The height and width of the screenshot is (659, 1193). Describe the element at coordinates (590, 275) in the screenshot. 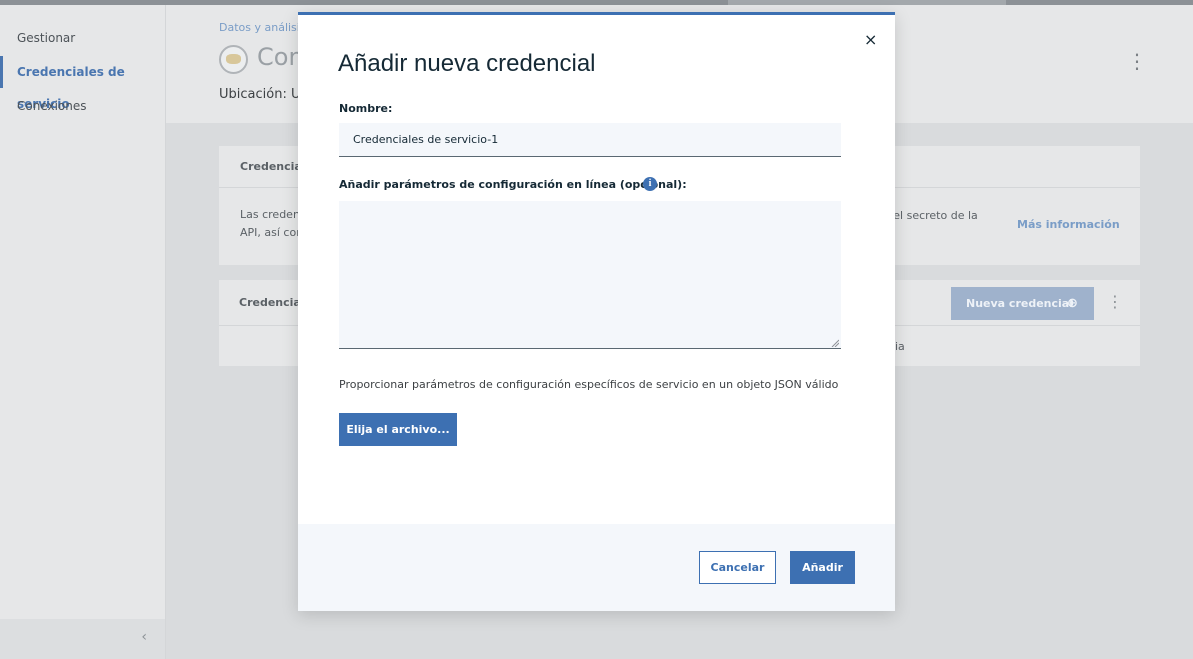

I see `params-textarea` at that location.